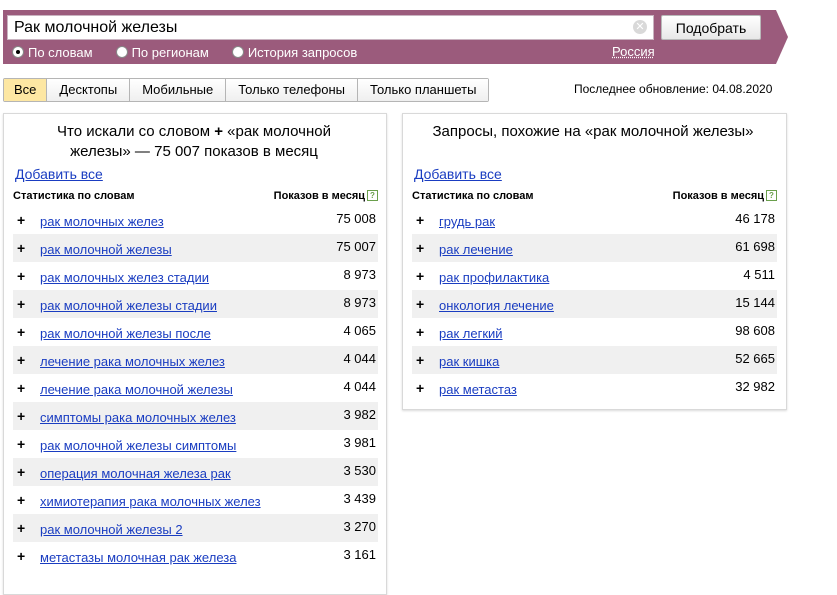  What do you see at coordinates (594, 276) in the screenshot?
I see `table-row: + рак профилактика 4 511` at bounding box center [594, 276].